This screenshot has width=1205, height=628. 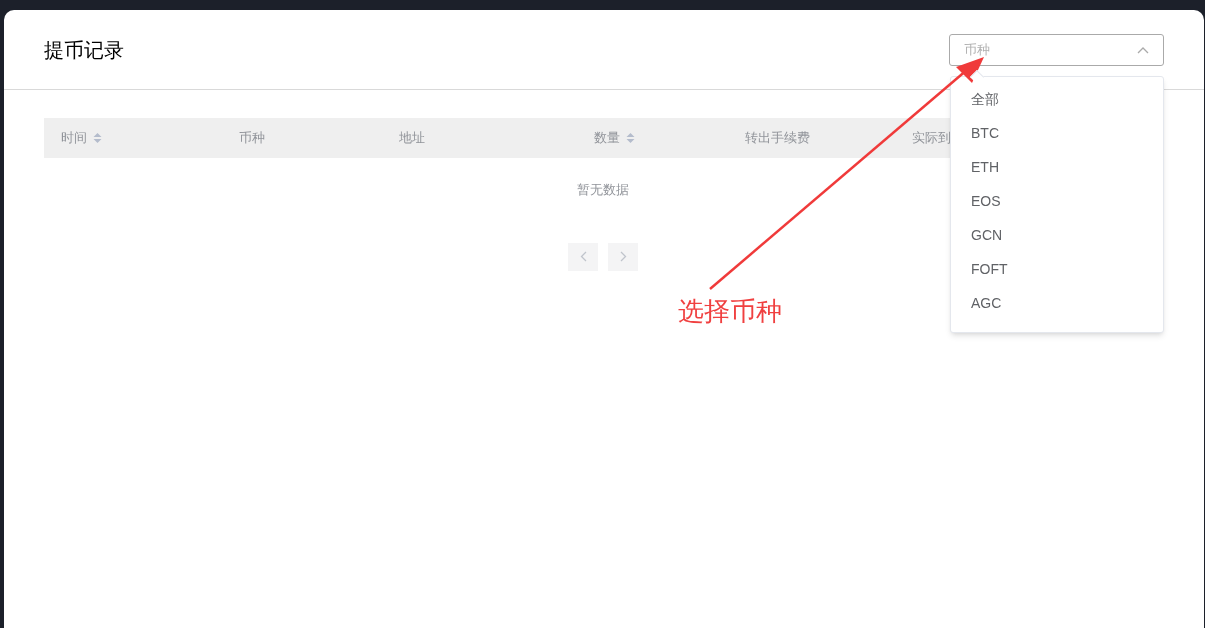 What do you see at coordinates (1057, 269) in the screenshot?
I see `dropdown-option: FOFT` at bounding box center [1057, 269].